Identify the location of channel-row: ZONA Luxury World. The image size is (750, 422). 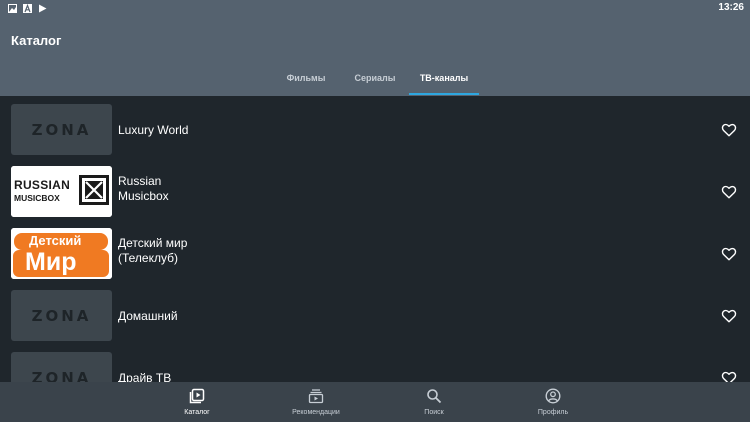
(375, 127).